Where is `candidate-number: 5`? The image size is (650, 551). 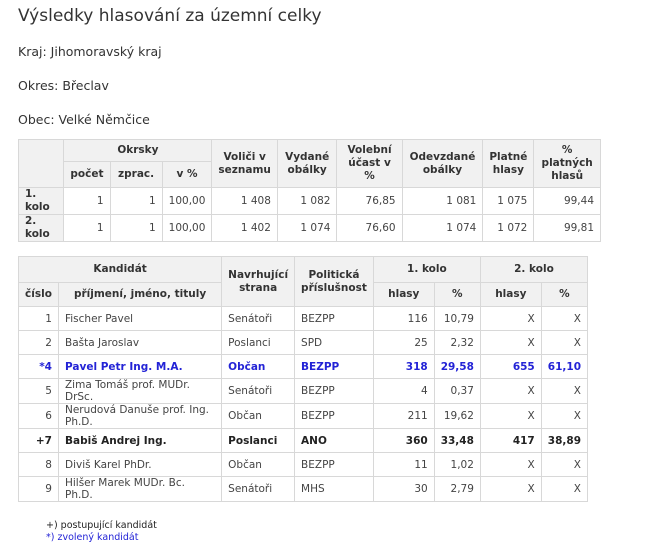 candidate-number: 5 is located at coordinates (38, 391).